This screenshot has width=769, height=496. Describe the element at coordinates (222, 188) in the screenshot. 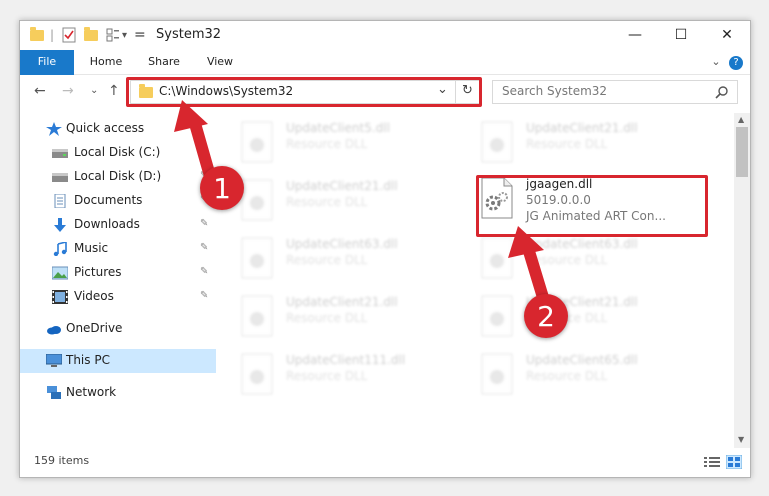

I see `step-1-badge: 1` at that location.